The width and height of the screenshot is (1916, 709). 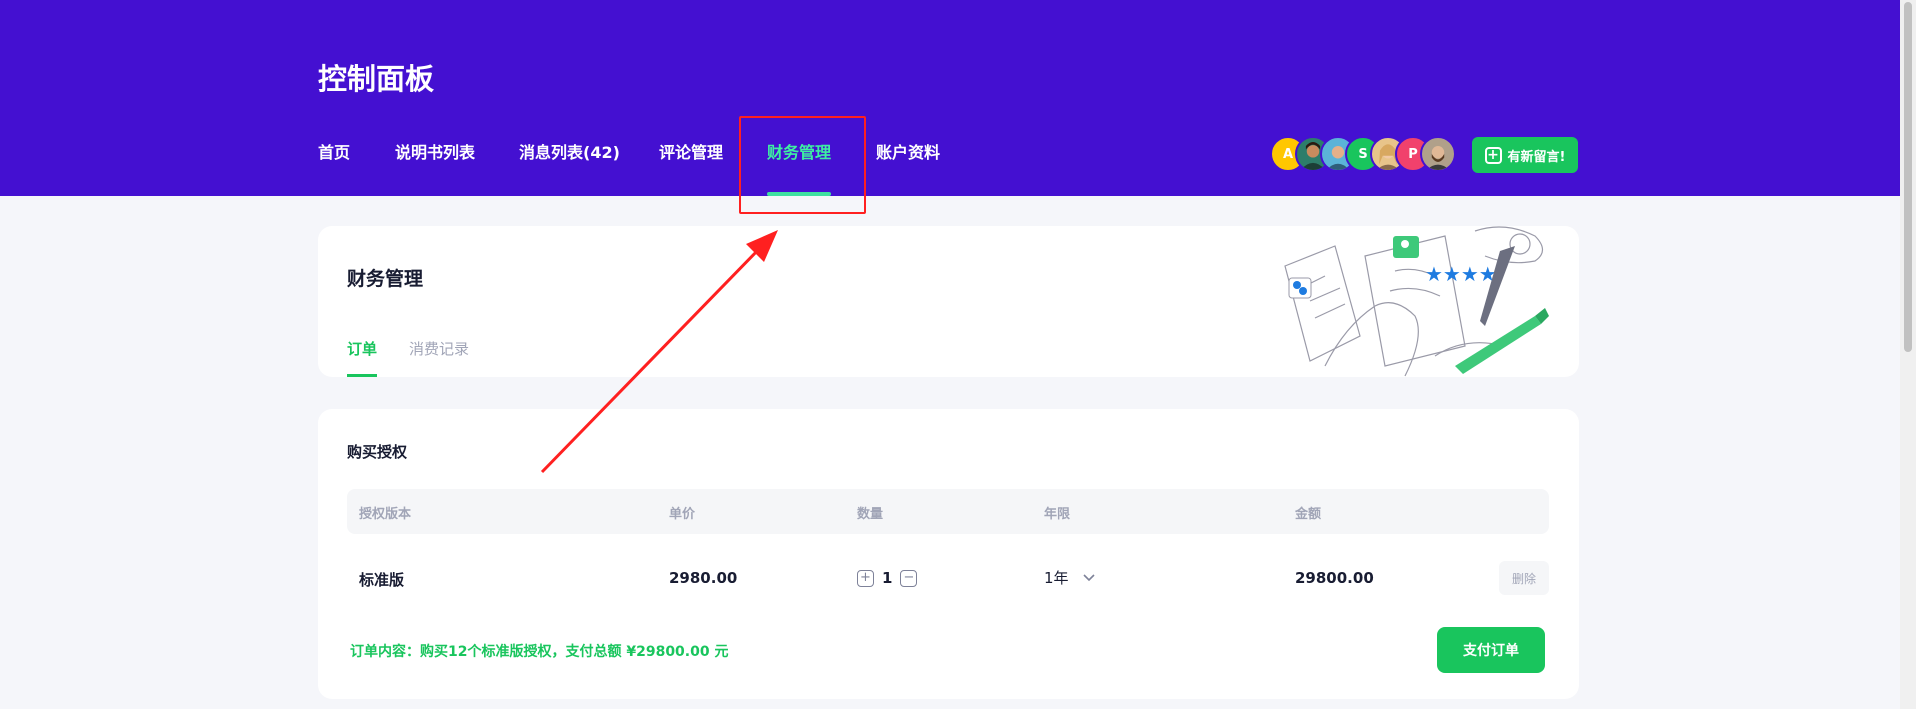 I want to click on finance-card: 财务管理 订单 消费记录 ★★★★, so click(x=948, y=301).